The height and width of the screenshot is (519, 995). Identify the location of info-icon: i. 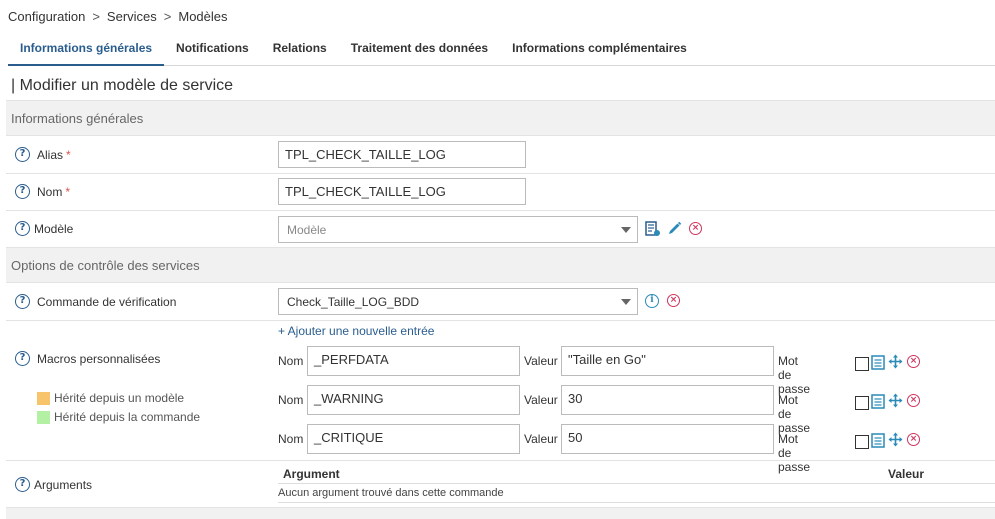
(652, 301).